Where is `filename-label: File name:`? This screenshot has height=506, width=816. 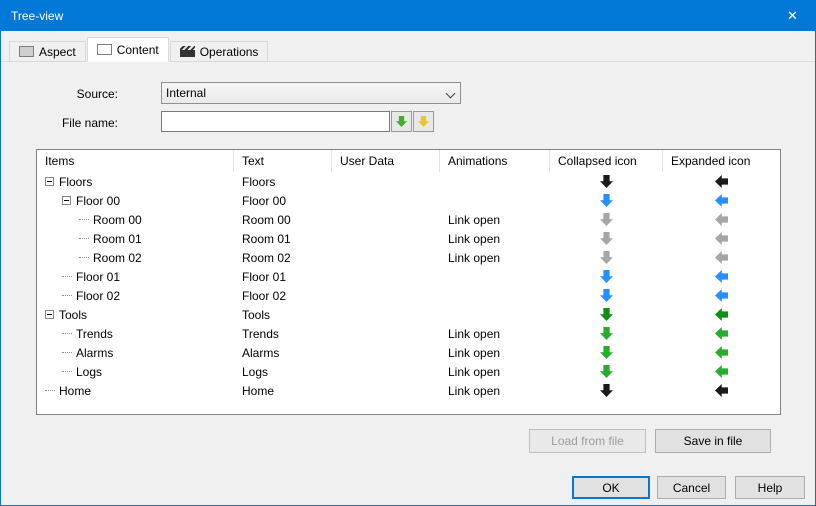
filename-label: File name: is located at coordinates (89, 123).